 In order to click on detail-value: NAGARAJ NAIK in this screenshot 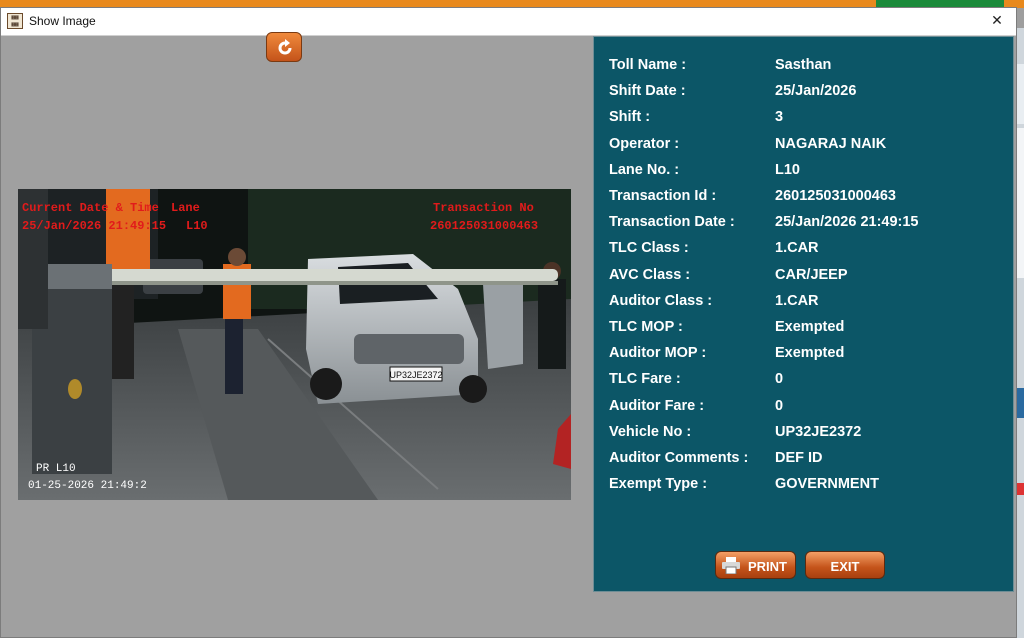, I will do `click(831, 143)`.